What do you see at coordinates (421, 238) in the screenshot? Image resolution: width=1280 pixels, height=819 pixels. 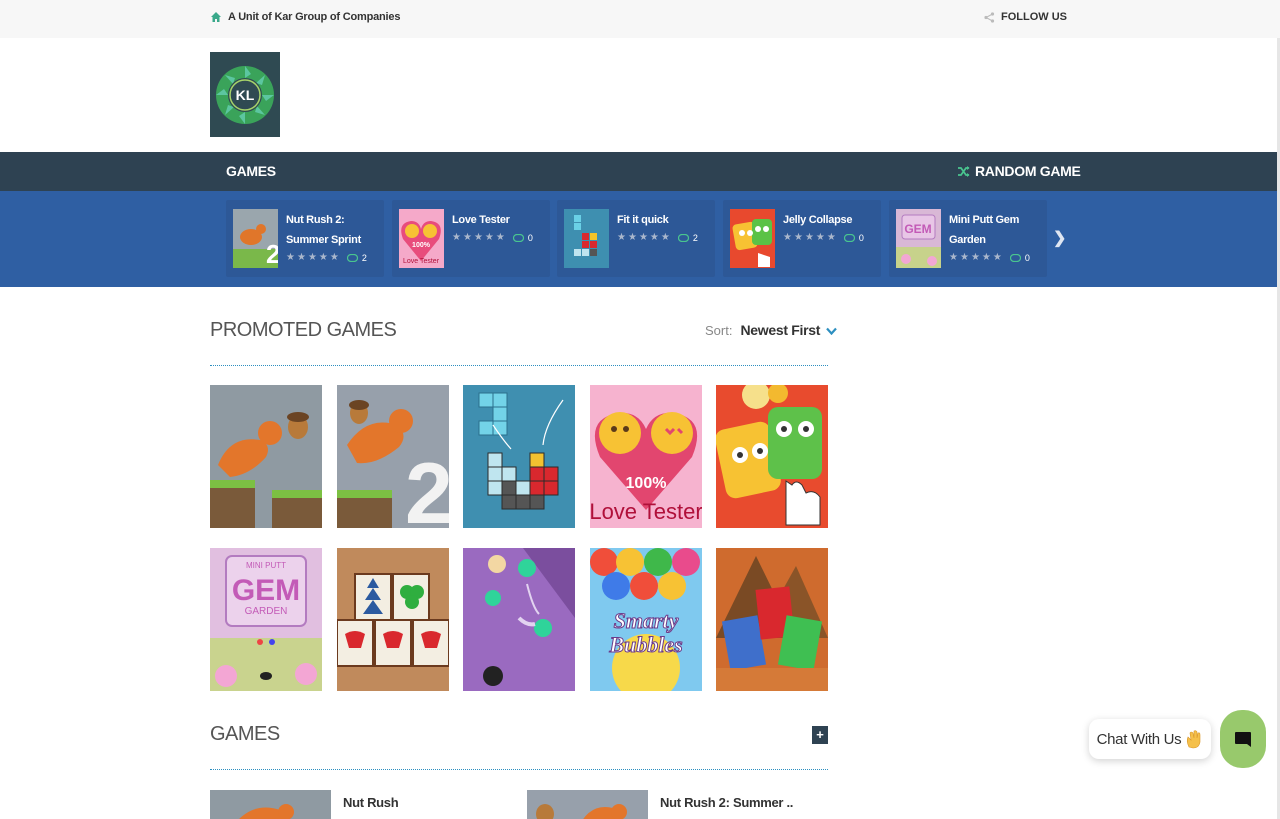 I see `game-thumbnail: 100% Love Tester` at bounding box center [421, 238].